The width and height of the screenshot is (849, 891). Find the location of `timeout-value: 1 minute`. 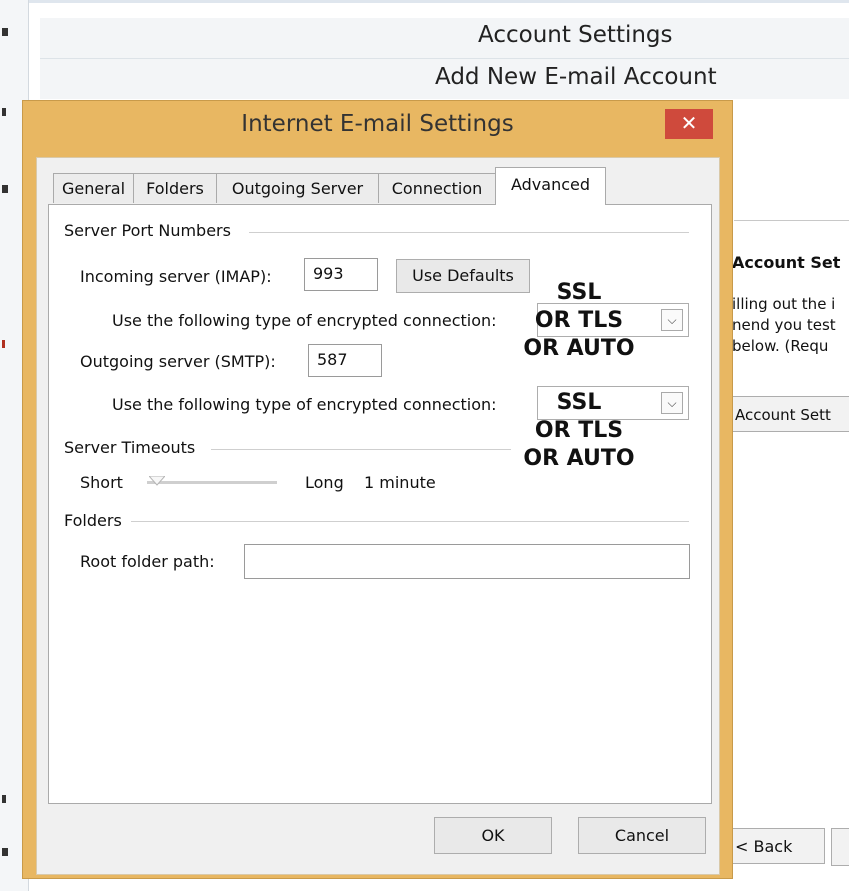

timeout-value: 1 minute is located at coordinates (400, 482).